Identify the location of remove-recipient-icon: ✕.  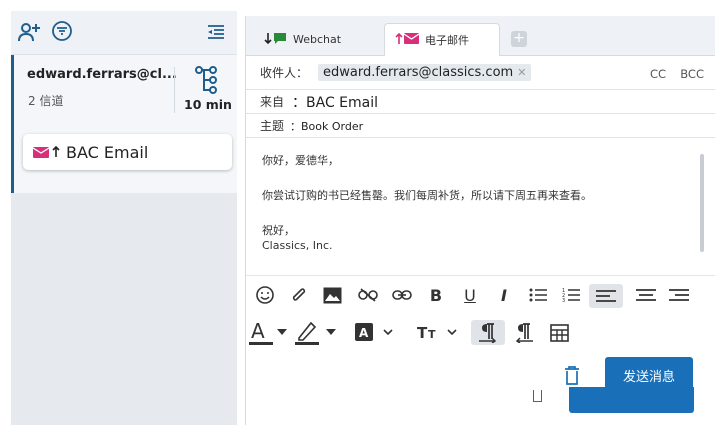
(521, 72).